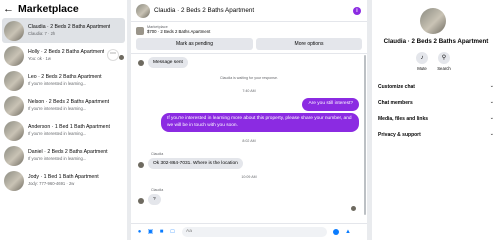  What do you see at coordinates (254, 232) in the screenshot?
I see `message-input` at bounding box center [254, 232].